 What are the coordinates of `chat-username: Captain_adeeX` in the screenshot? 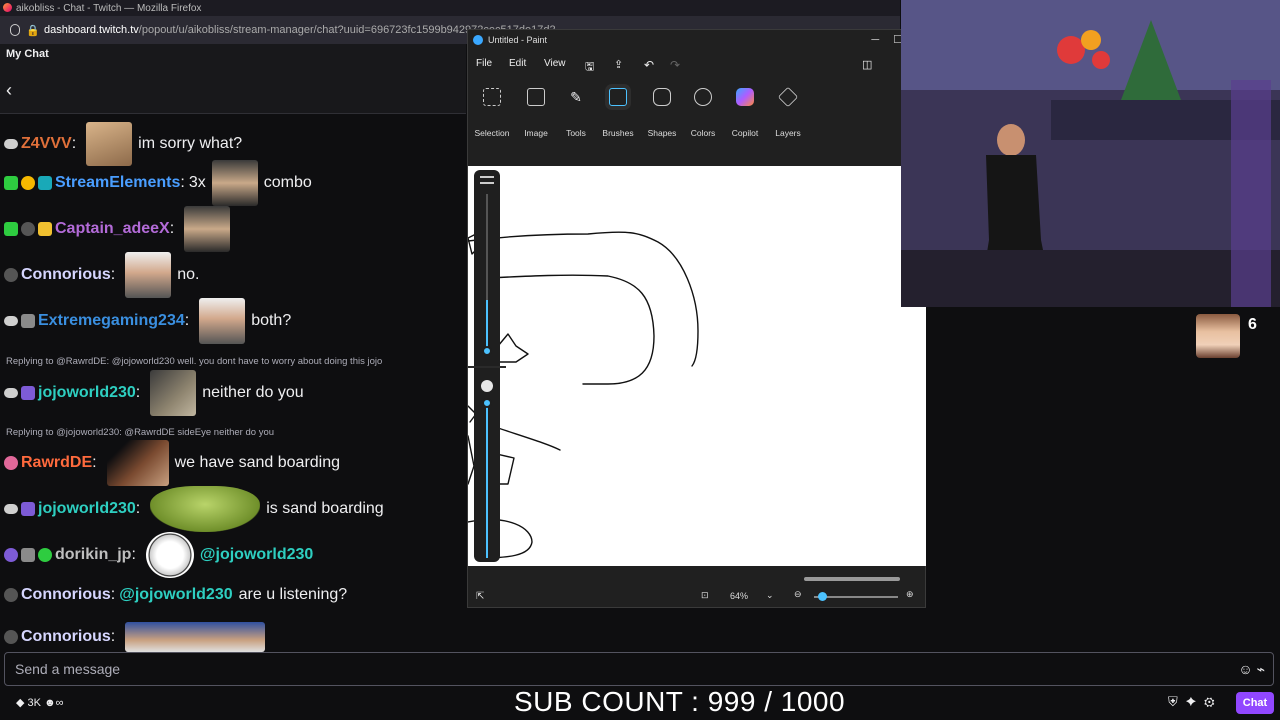 It's located at (112, 229).